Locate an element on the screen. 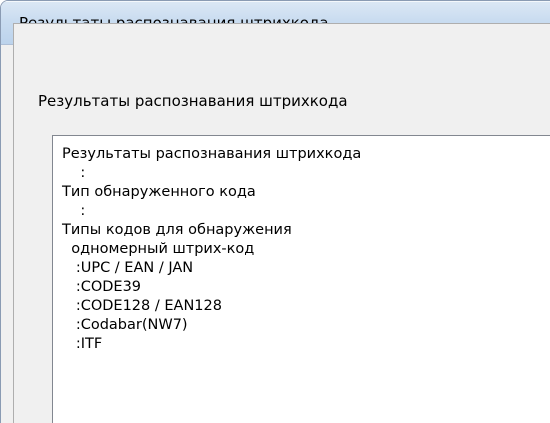 This screenshot has width=550, height=423. code-type-codabar: :Codabar(NW7) is located at coordinates (125, 325).